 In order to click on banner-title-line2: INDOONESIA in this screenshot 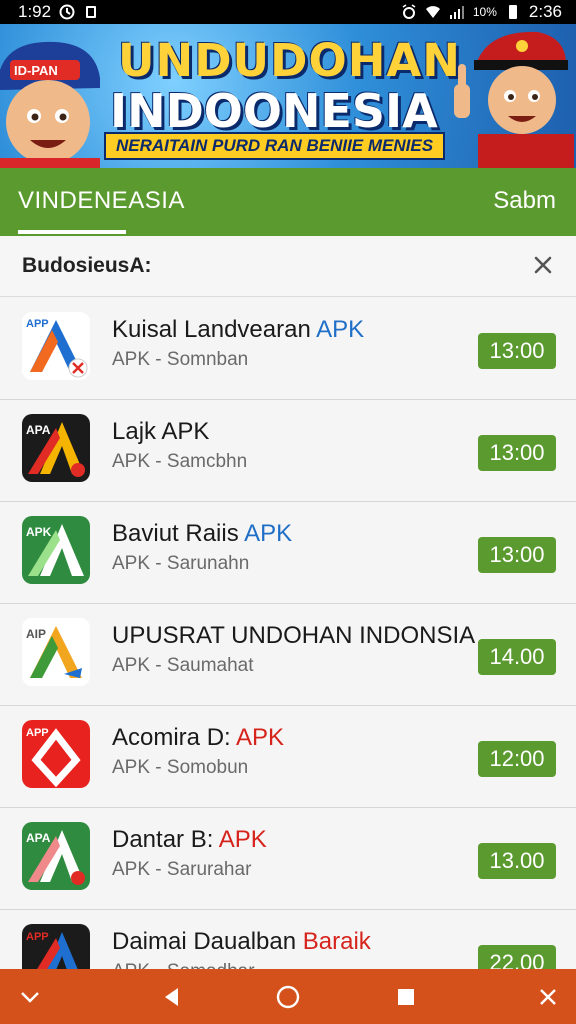, I will do `click(274, 111)`.